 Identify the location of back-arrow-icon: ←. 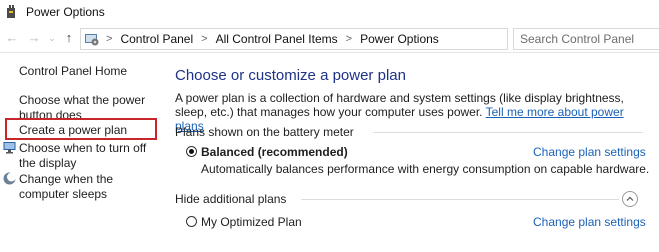
(12, 38).